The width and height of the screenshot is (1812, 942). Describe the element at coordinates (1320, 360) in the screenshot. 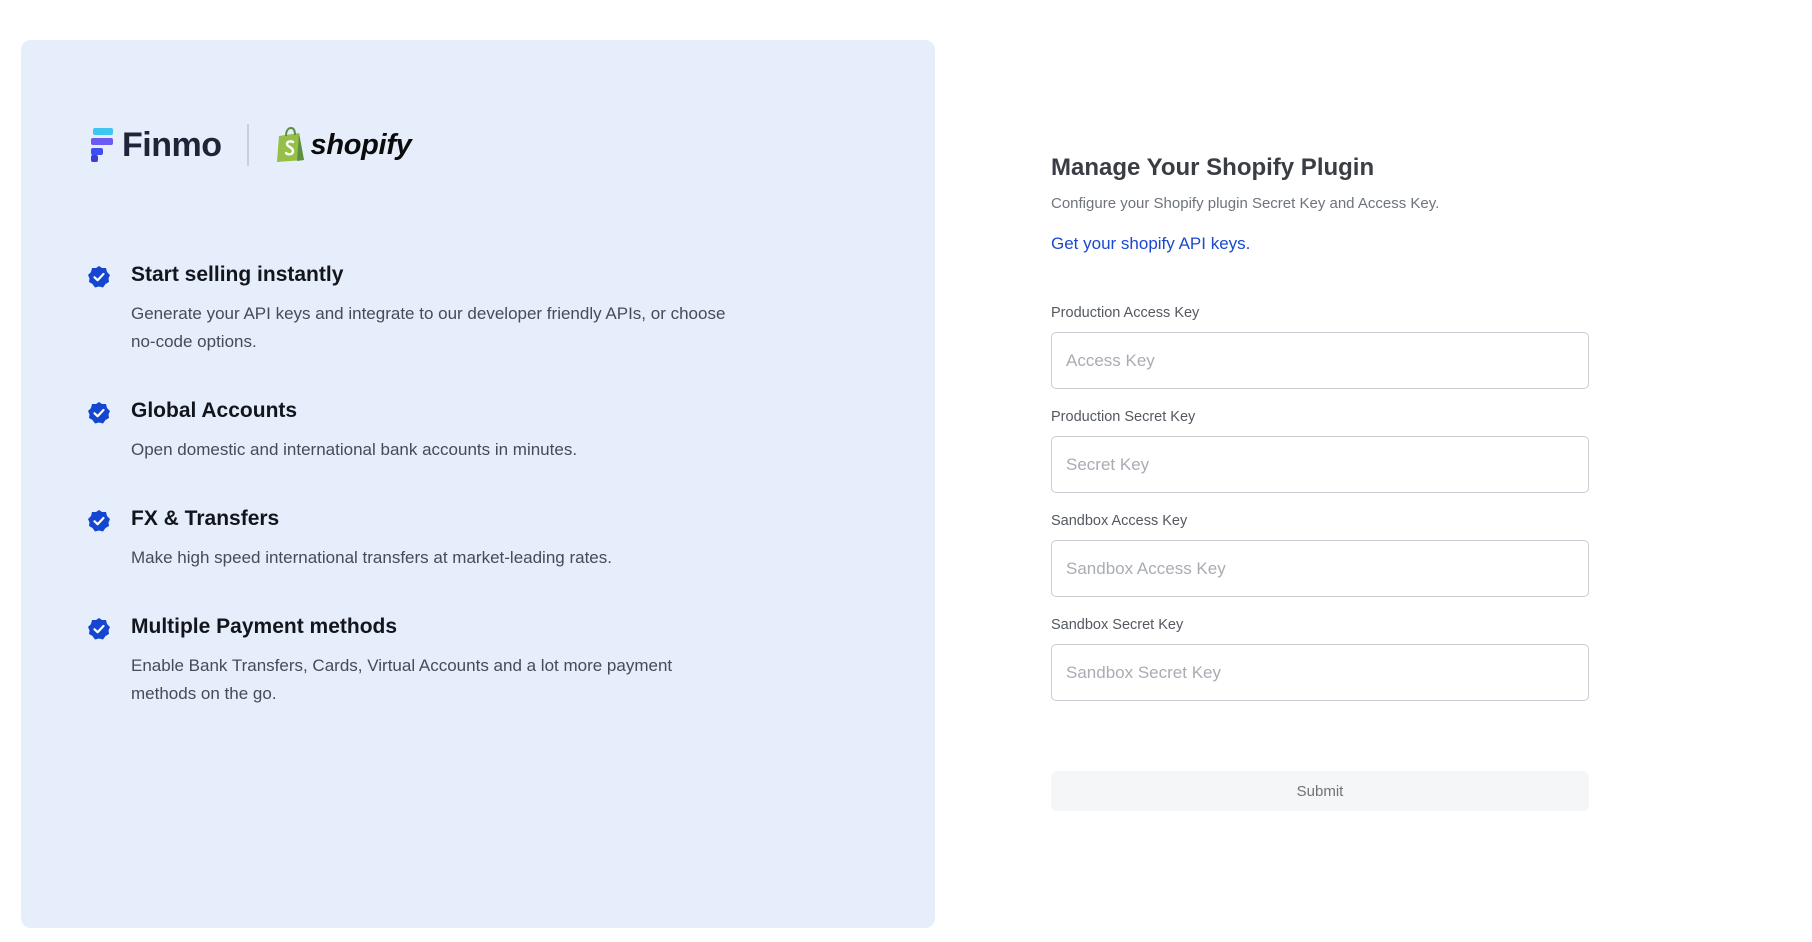

I see `production-access-key-input` at that location.